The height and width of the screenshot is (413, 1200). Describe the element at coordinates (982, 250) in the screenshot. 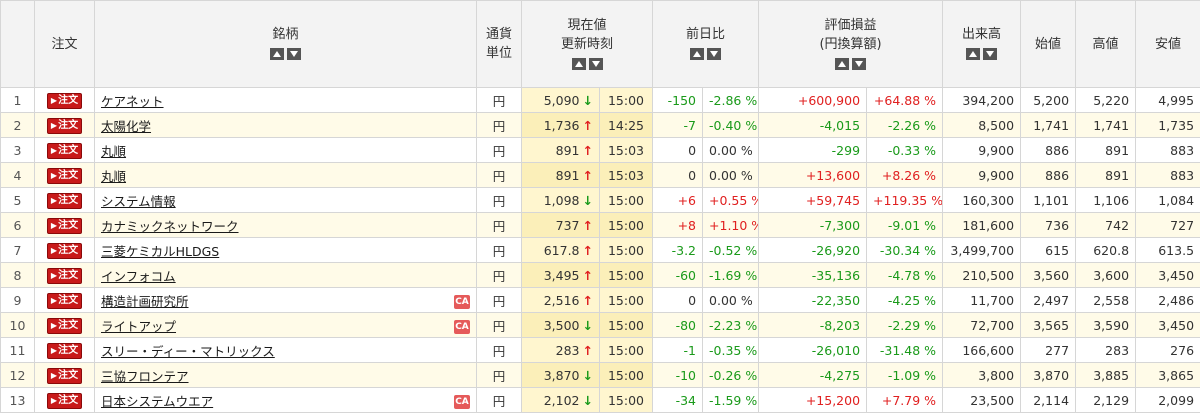

I see `volume-cell: 3,499,700` at that location.